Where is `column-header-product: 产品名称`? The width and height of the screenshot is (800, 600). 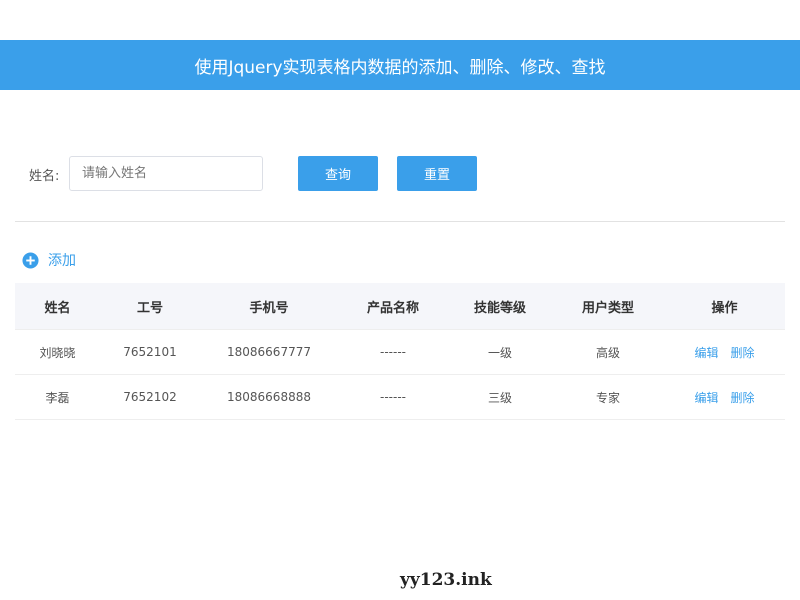 column-header-product: 产品名称 is located at coordinates (393, 306).